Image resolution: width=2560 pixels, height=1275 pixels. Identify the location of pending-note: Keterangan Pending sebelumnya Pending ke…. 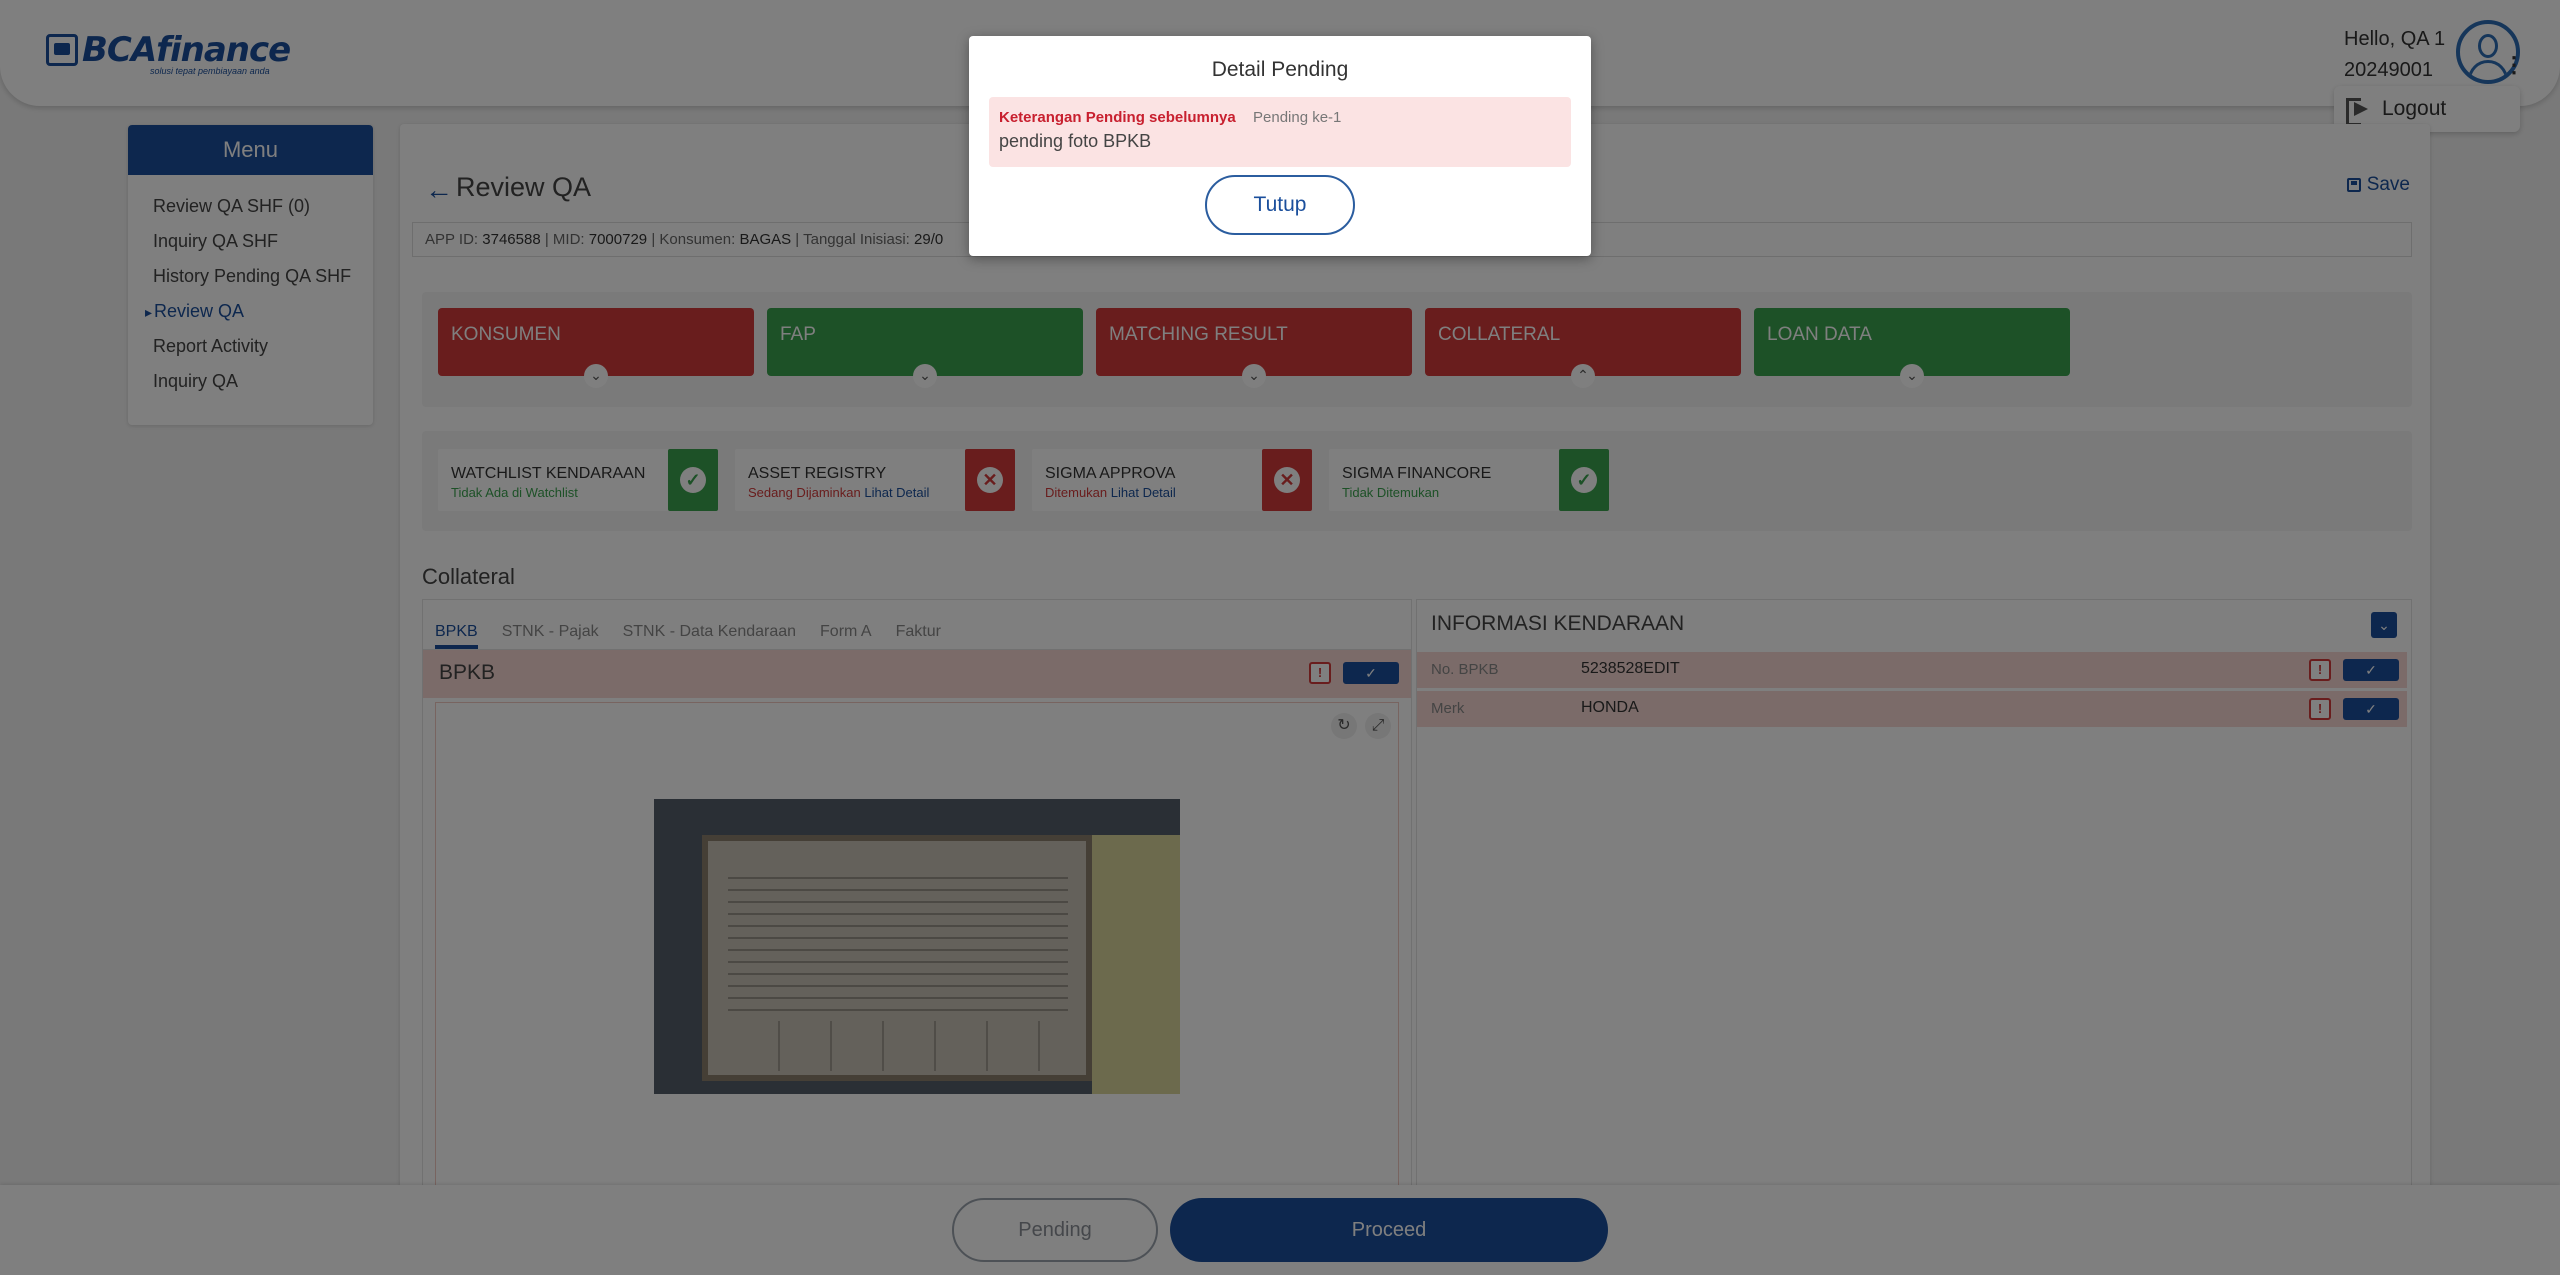
(1280, 132).